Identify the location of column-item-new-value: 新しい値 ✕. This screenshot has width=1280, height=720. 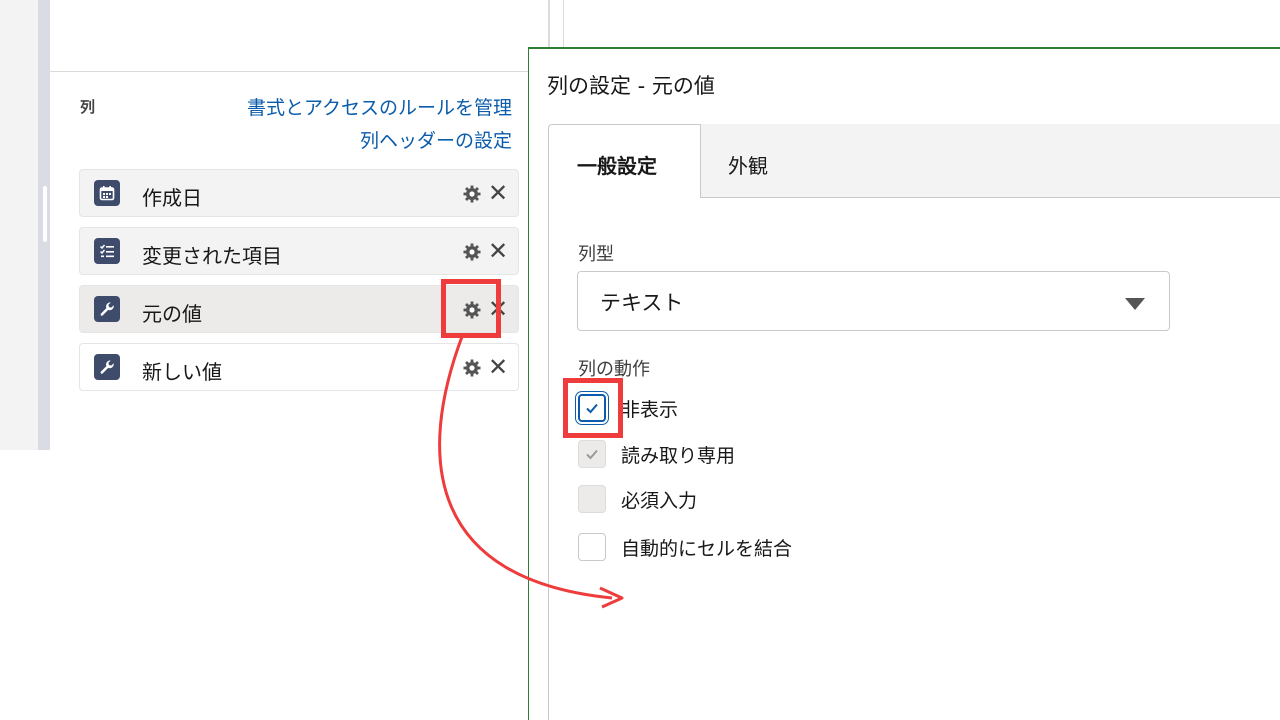
(299, 367).